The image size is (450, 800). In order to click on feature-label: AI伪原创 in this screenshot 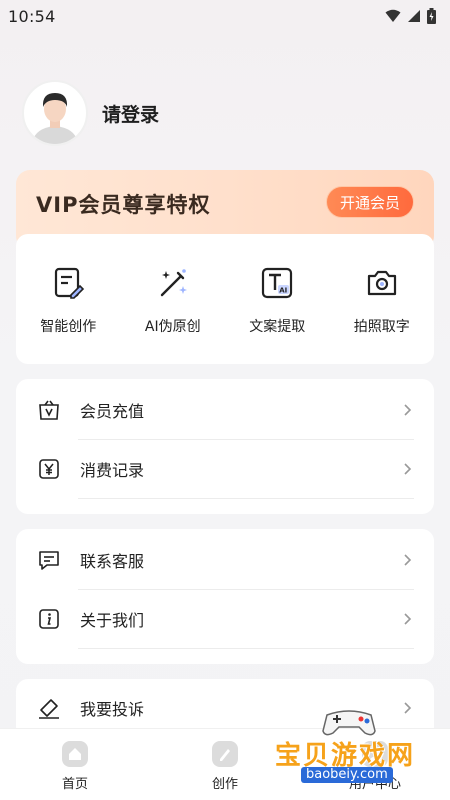, I will do `click(172, 327)`.